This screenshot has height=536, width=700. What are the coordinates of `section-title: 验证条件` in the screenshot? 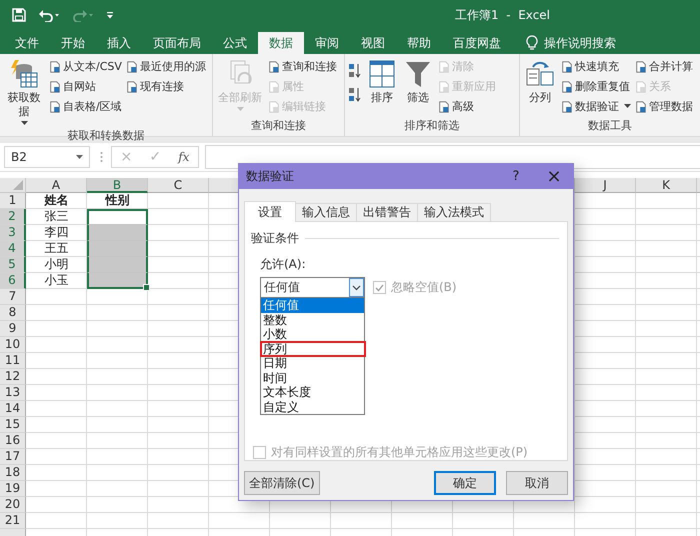 It's located at (275, 238).